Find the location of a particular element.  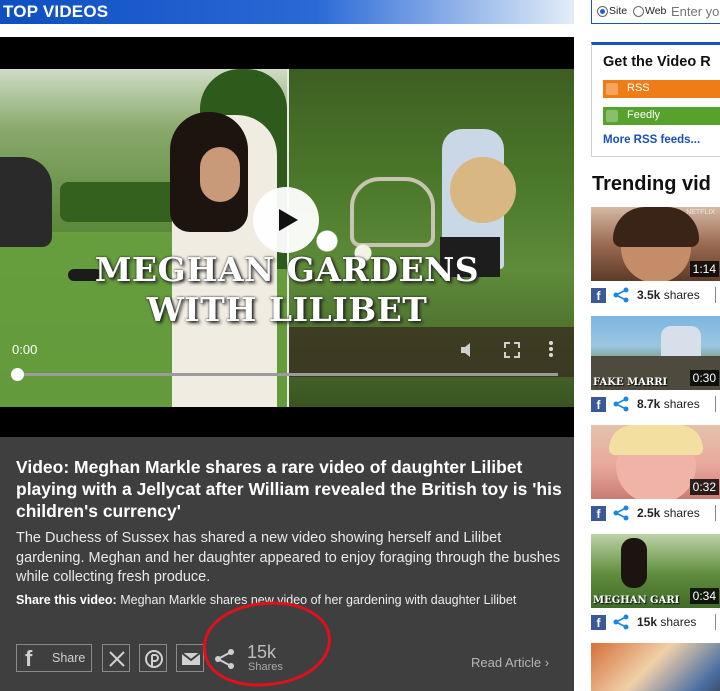

x-share-button is located at coordinates (116, 658).